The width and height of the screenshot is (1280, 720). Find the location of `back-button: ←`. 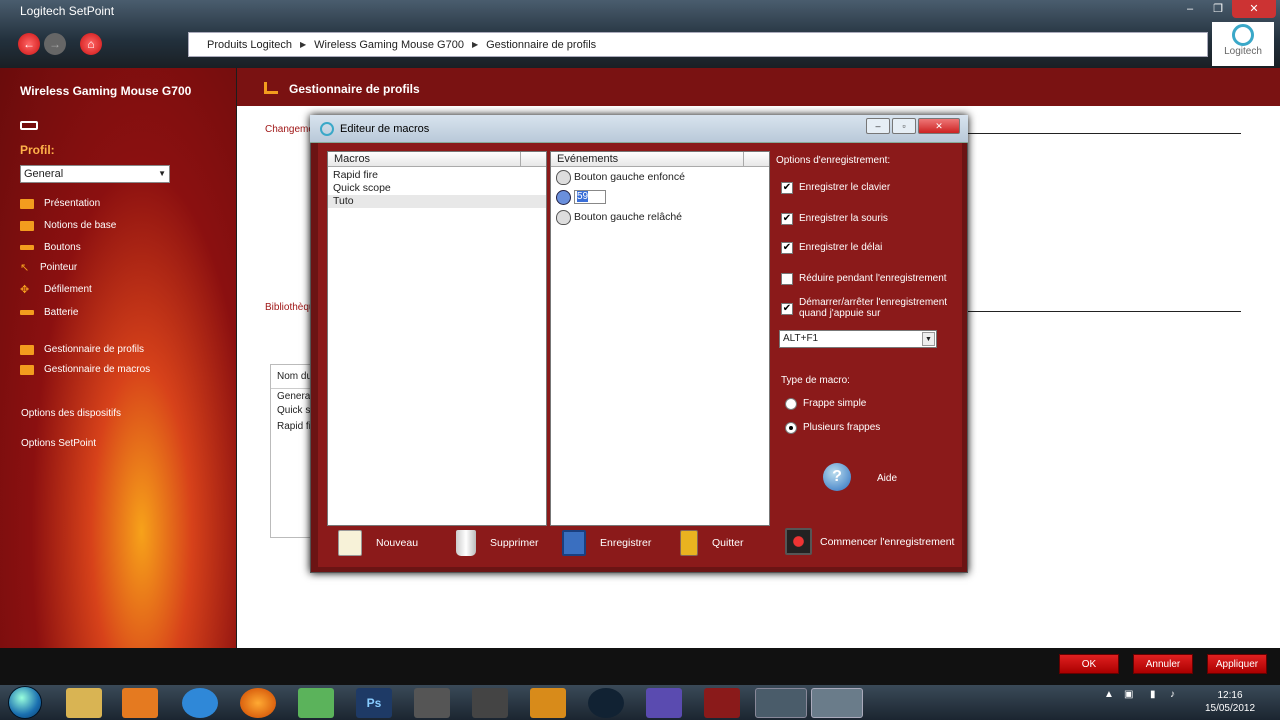

back-button: ← is located at coordinates (29, 44).